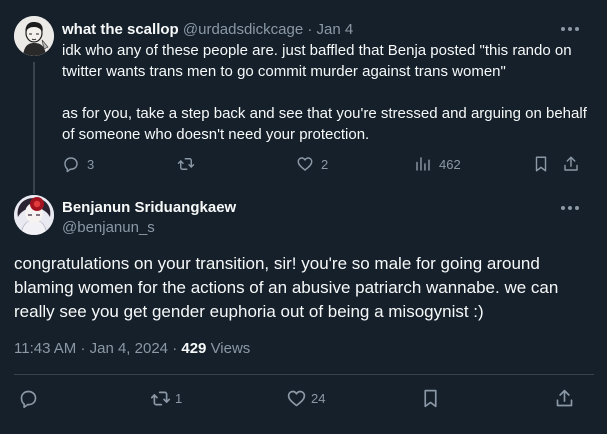  I want to click on thread-connector-line, so click(34, 128).